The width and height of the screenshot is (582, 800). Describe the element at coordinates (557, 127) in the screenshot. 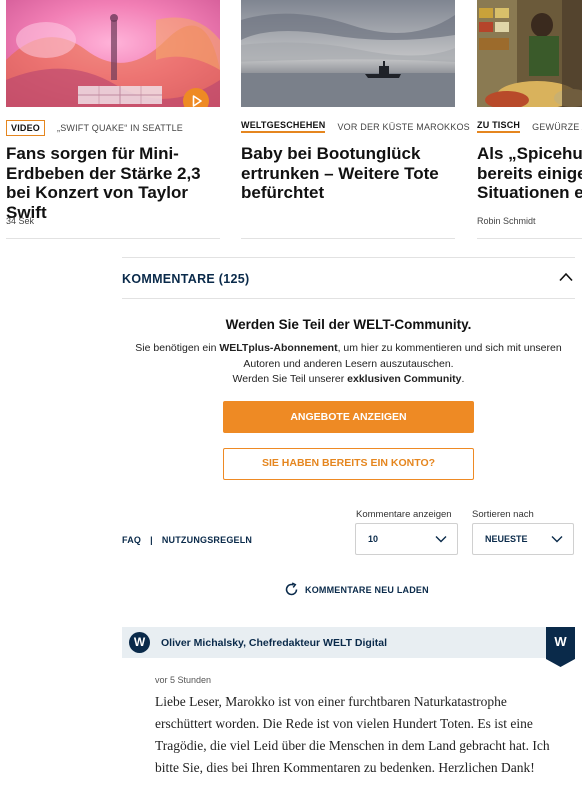

I see `article-topic: GEWÜRZE AU` at that location.